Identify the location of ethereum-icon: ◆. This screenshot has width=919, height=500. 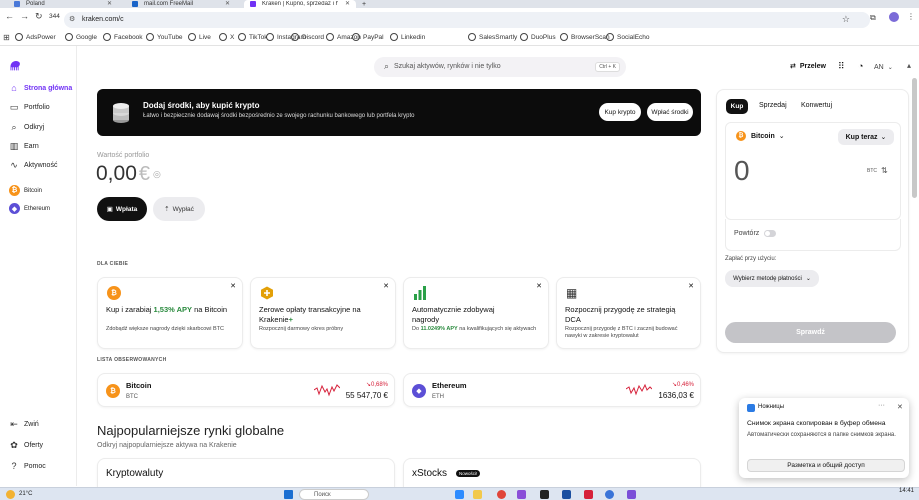
(14, 208).